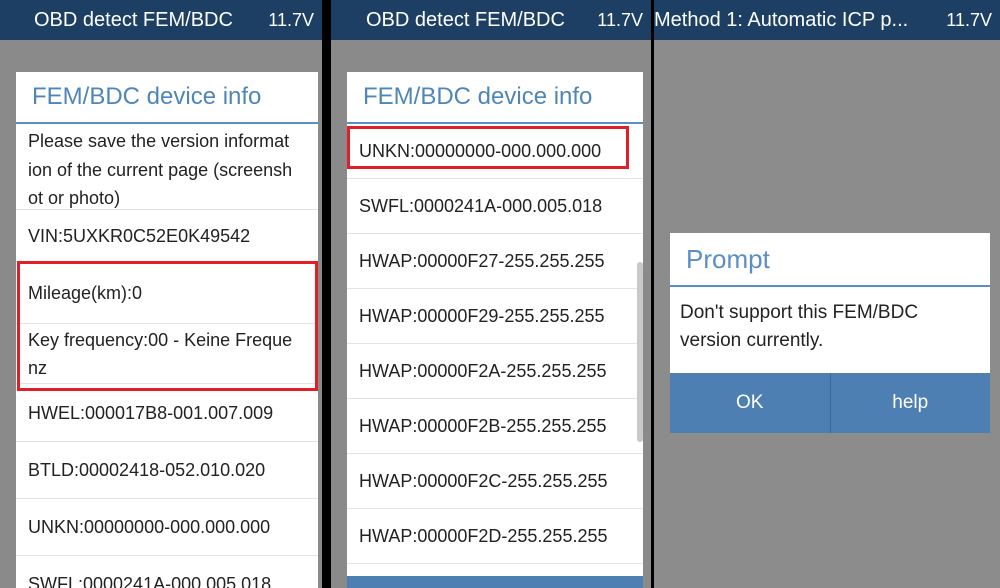 The height and width of the screenshot is (588, 1000). Describe the element at coordinates (910, 403) in the screenshot. I see `help-button: help` at that location.